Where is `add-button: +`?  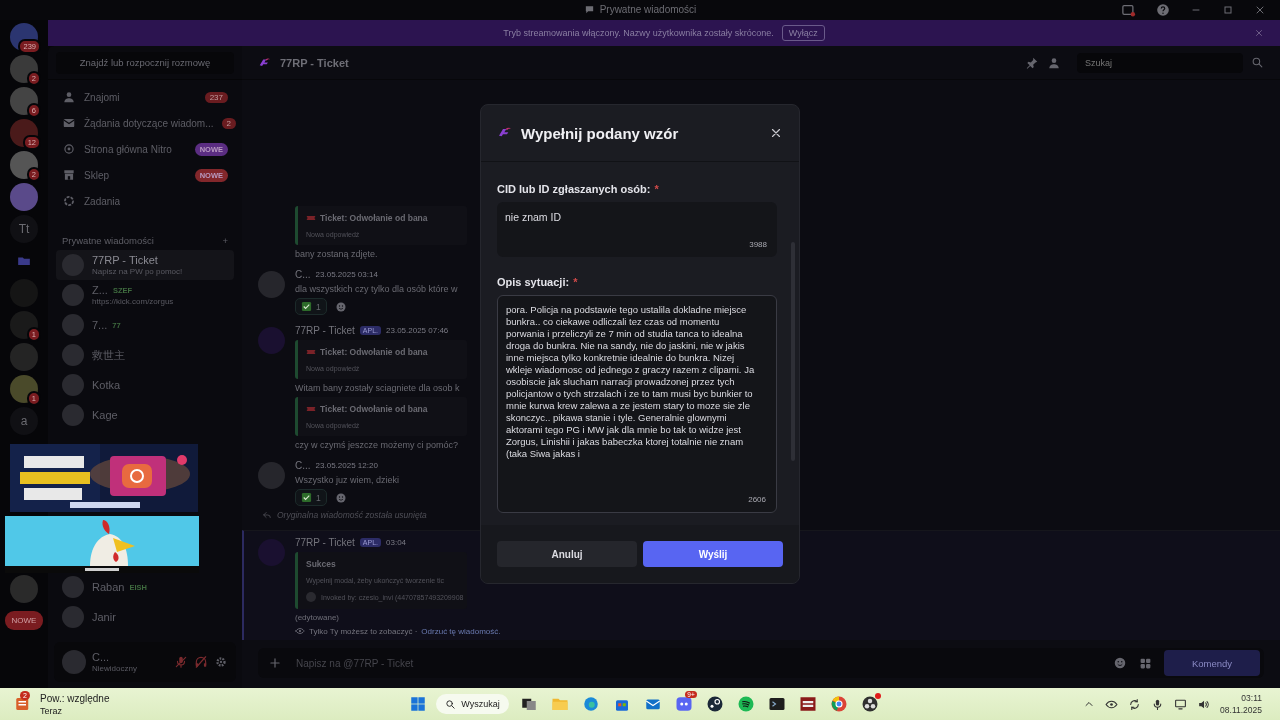 add-button: + is located at coordinates (225, 240).